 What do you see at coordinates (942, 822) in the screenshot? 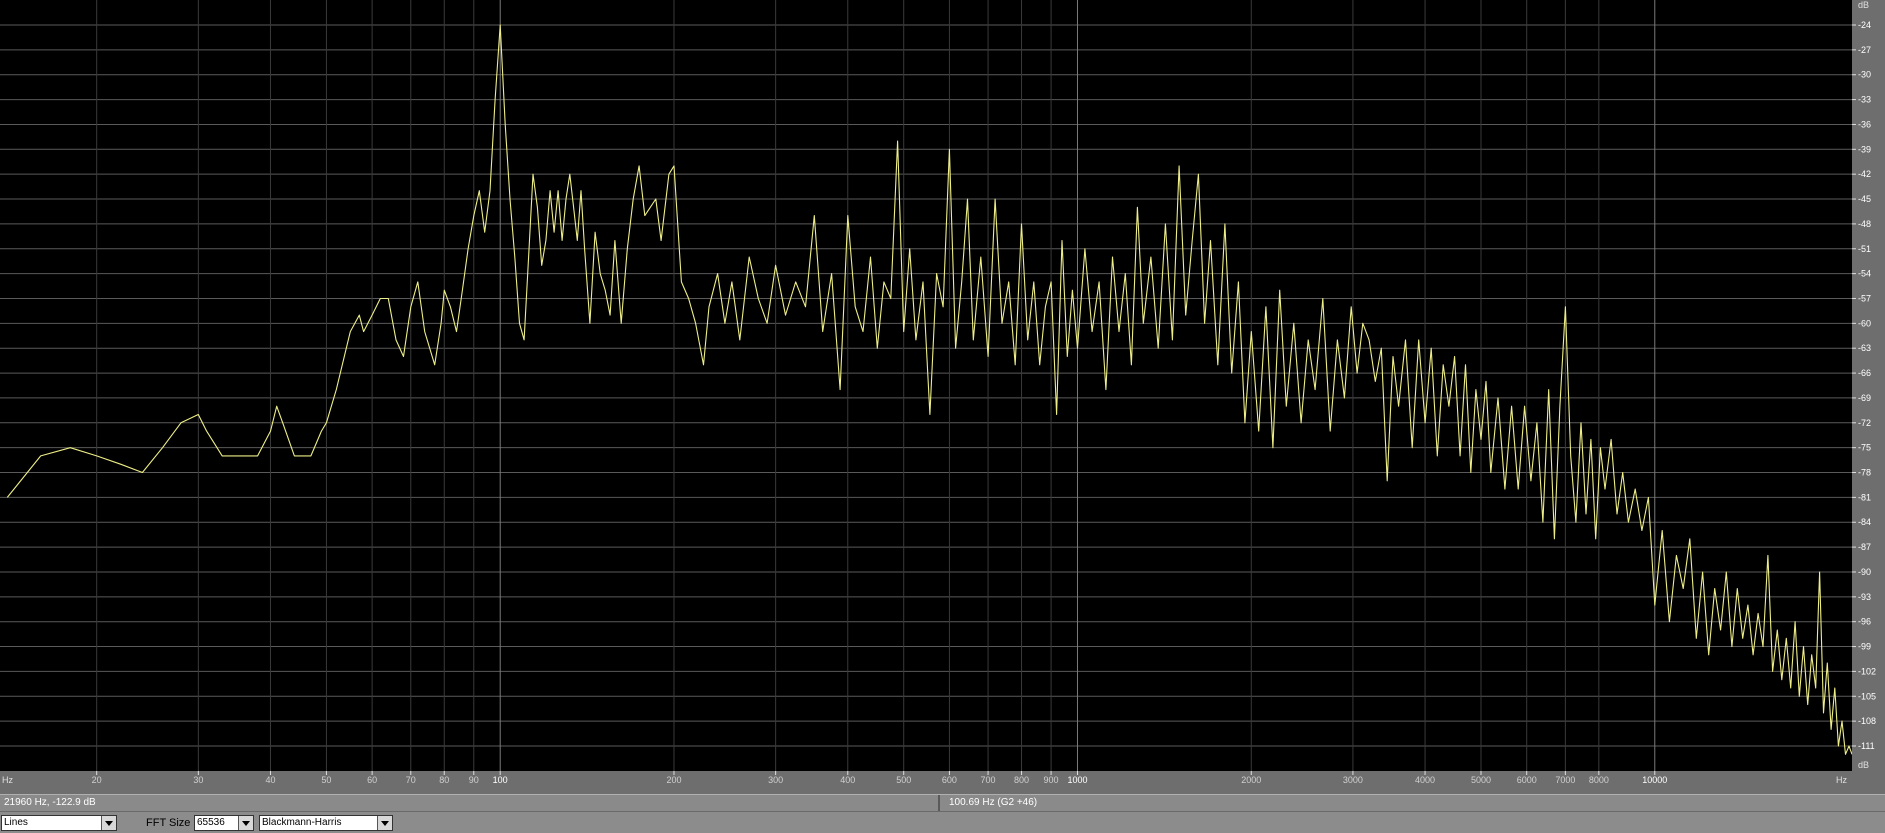
I see `controls-bar: Lines FFT Size 65536 Blackmann-Harris` at bounding box center [942, 822].